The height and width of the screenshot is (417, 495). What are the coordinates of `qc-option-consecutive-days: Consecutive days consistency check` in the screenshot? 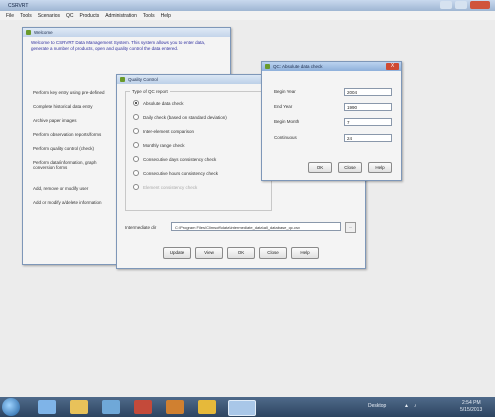 It's located at (174, 159).